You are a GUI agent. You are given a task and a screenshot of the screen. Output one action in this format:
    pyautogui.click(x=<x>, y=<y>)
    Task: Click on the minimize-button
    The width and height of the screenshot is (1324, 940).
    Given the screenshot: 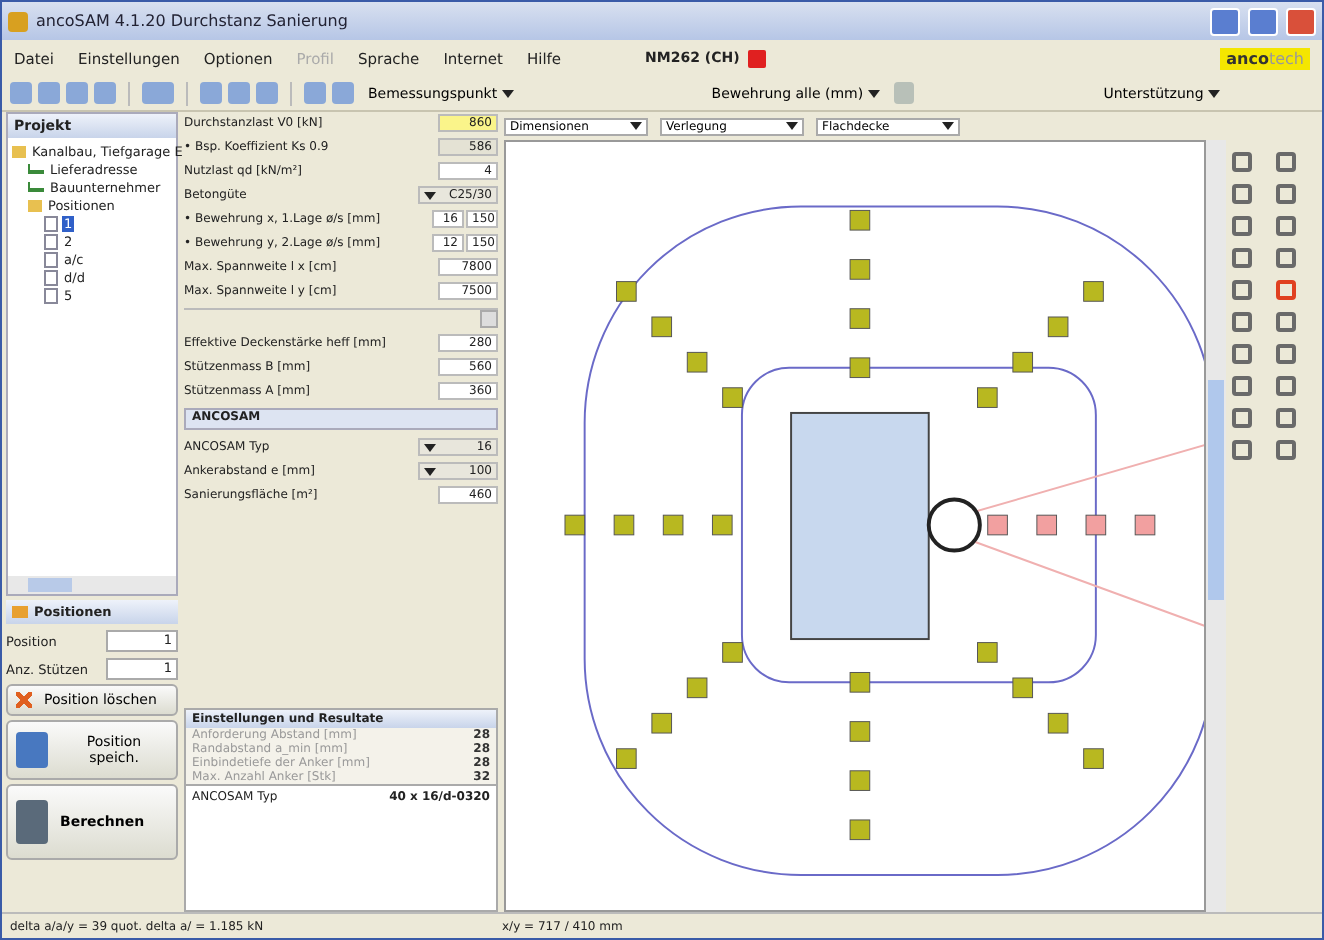 What is the action you would take?
    pyautogui.click(x=1225, y=21)
    